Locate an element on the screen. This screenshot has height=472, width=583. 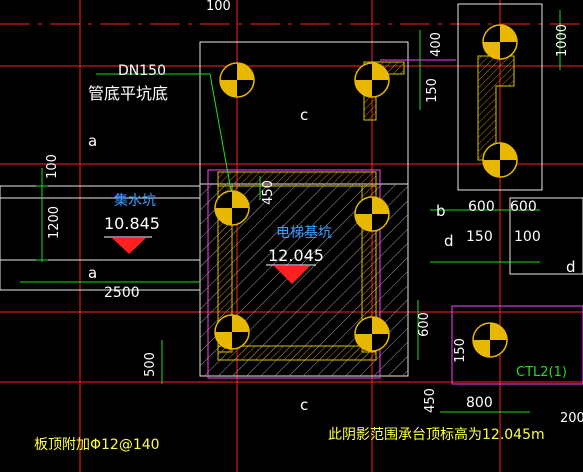
dim-100-b: 100 is located at coordinates (527, 237).